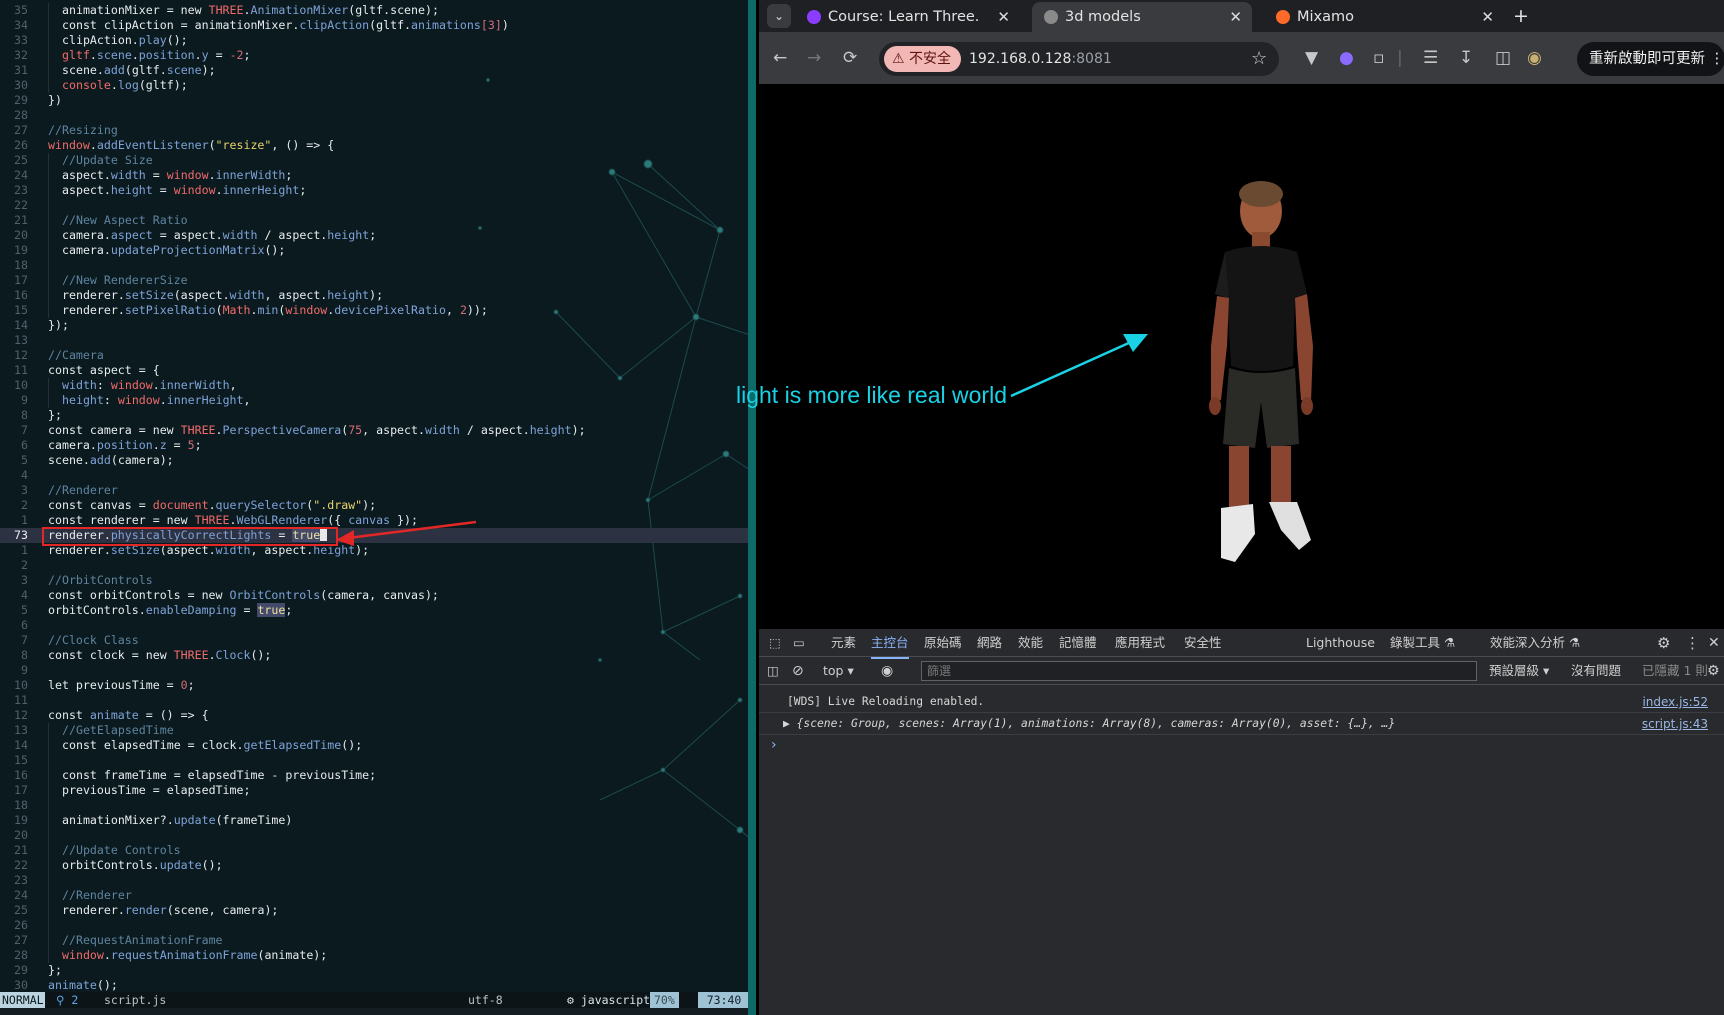 This screenshot has height=1015, width=1724. I want to click on code-line: 29}), so click(374, 100).